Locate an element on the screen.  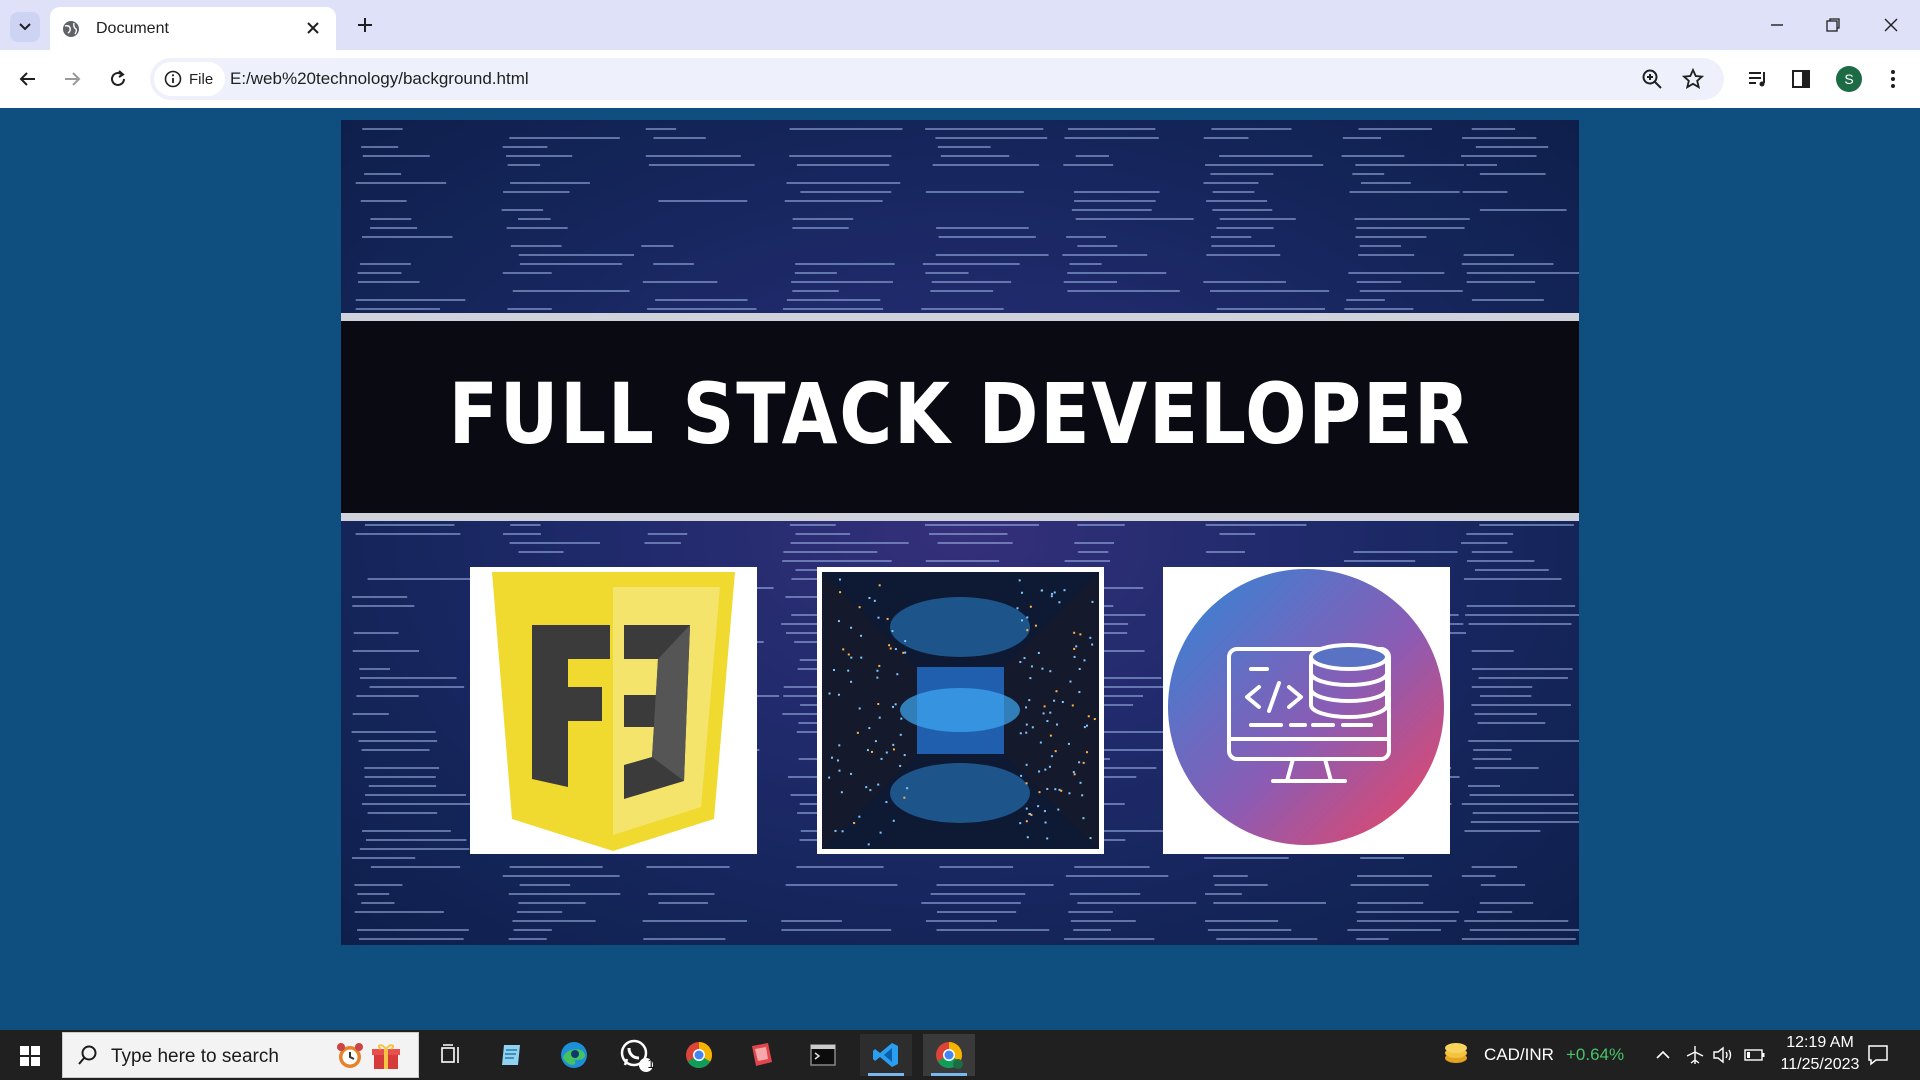
forward-button is located at coordinates (72, 79).